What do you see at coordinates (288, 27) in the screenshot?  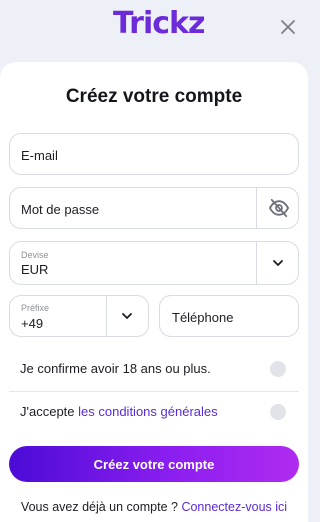 I see `close-icon` at bounding box center [288, 27].